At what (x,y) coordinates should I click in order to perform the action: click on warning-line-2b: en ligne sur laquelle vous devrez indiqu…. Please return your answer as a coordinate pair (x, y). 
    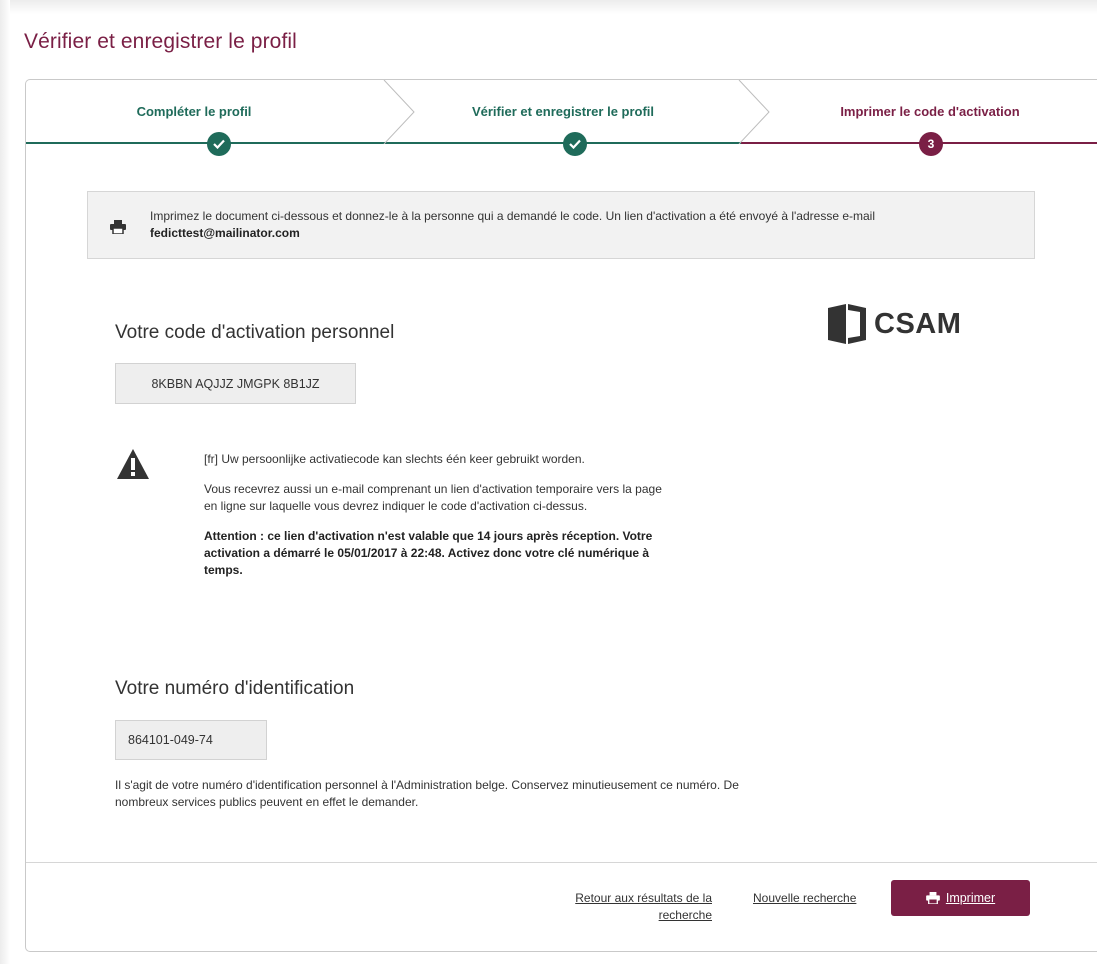
    Looking at the image, I should click on (396, 506).